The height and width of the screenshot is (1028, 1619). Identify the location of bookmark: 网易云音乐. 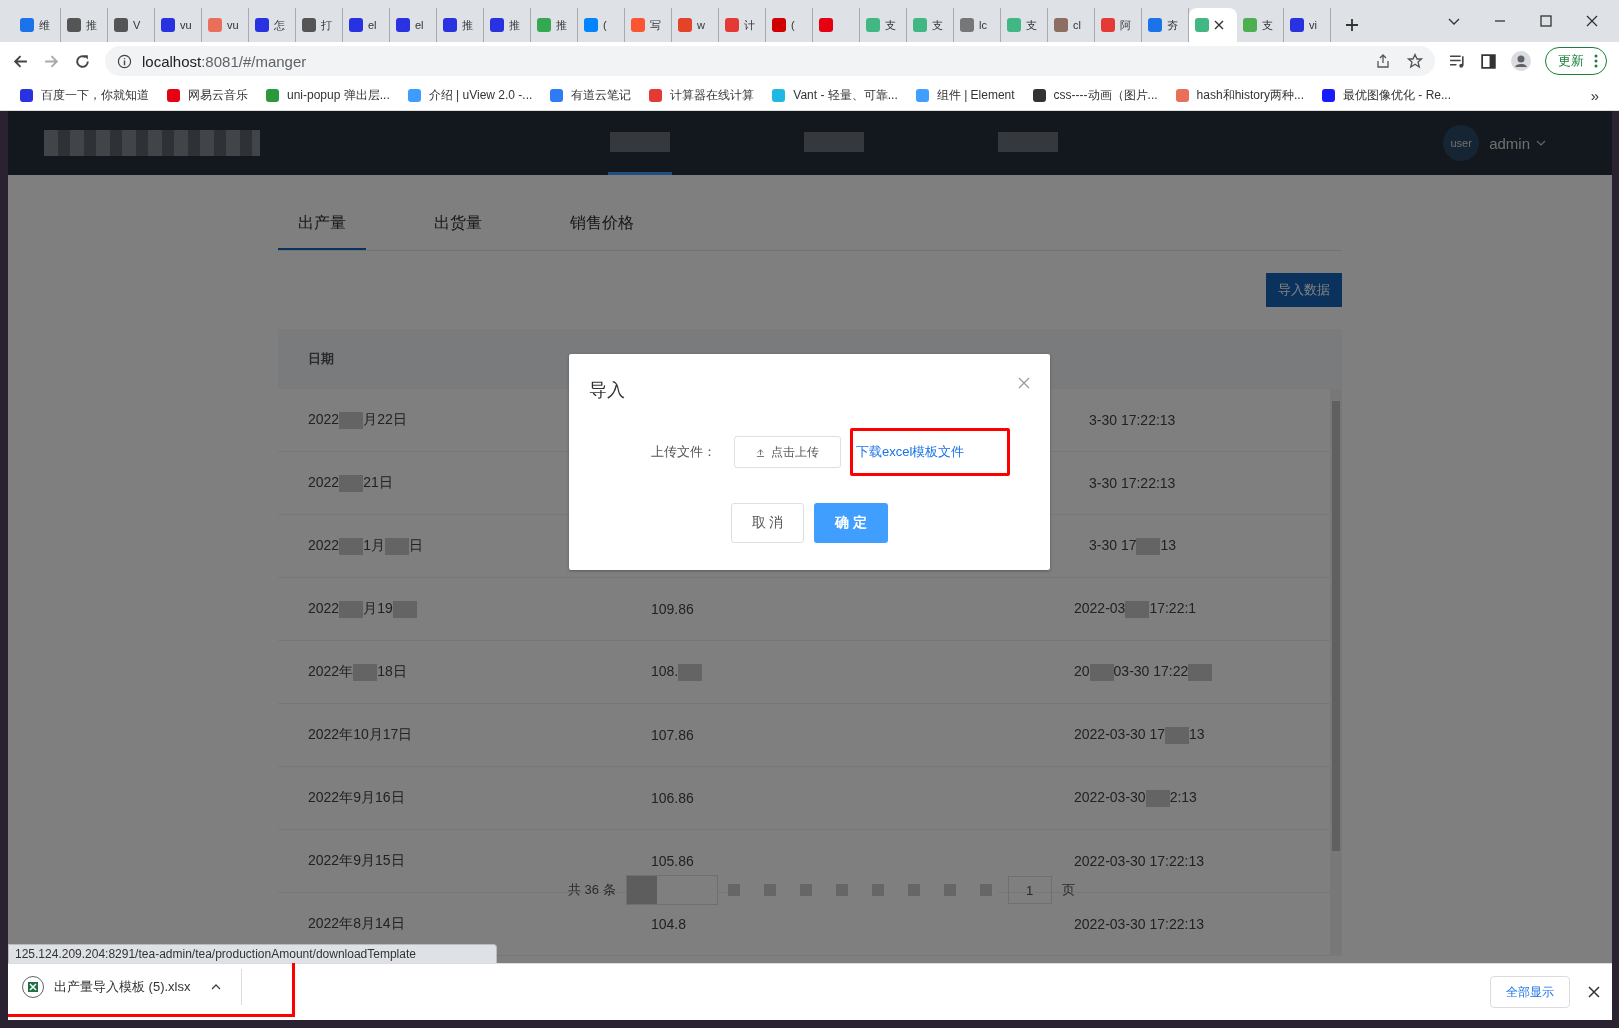
(207, 95).